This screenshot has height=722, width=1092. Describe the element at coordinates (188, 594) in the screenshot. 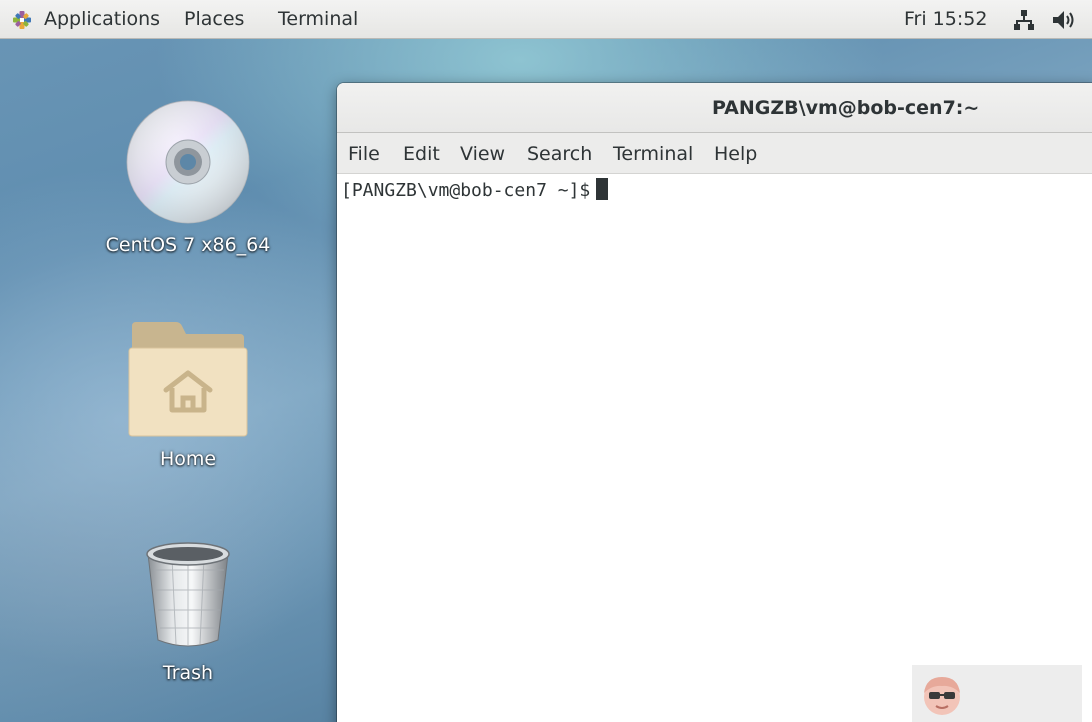

I see `trash-icon` at that location.